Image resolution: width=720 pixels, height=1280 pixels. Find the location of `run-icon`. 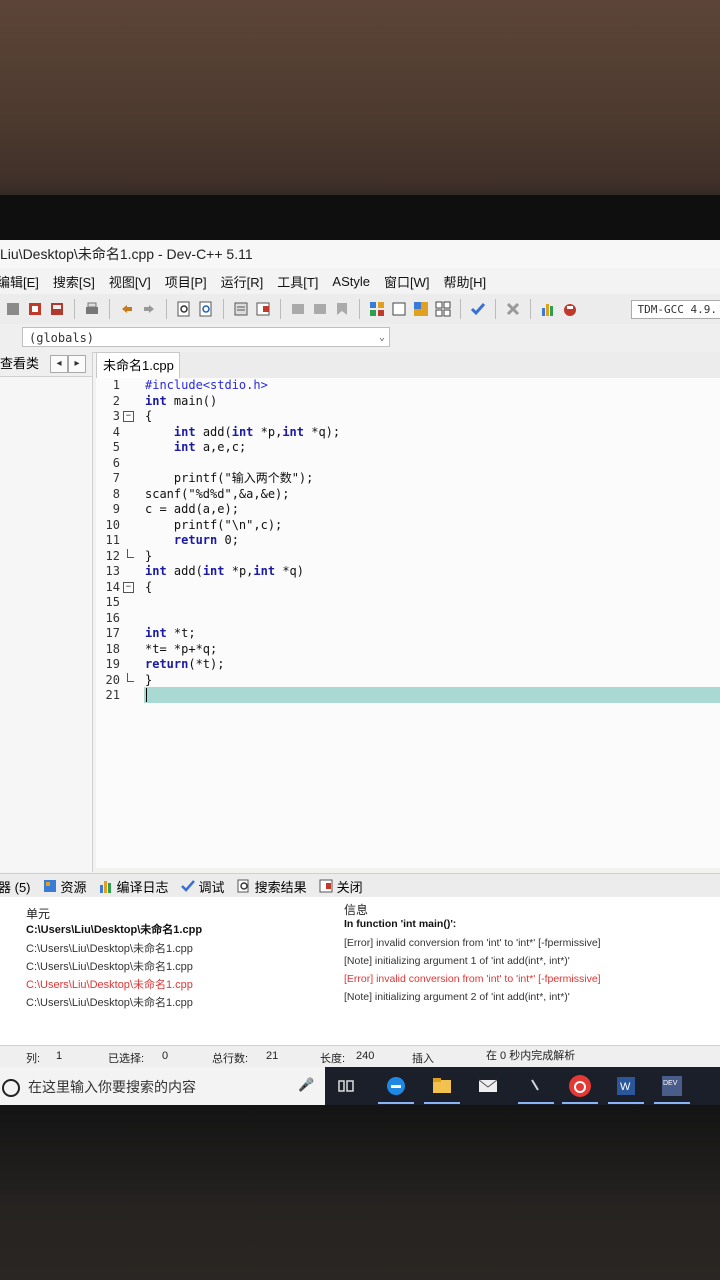

run-icon is located at coordinates (399, 309).